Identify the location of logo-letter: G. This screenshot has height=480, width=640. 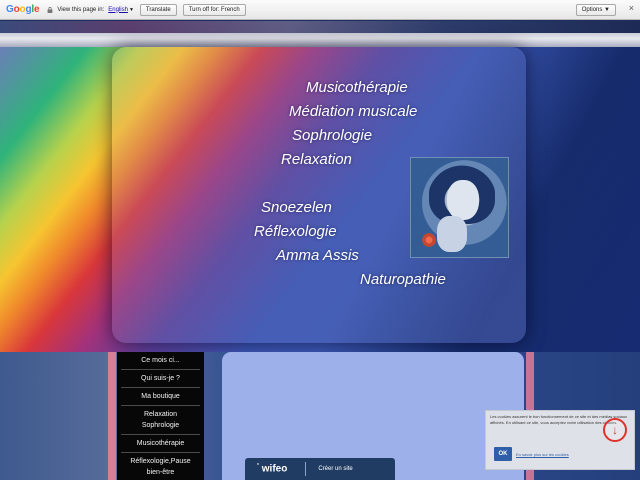
(10, 9).